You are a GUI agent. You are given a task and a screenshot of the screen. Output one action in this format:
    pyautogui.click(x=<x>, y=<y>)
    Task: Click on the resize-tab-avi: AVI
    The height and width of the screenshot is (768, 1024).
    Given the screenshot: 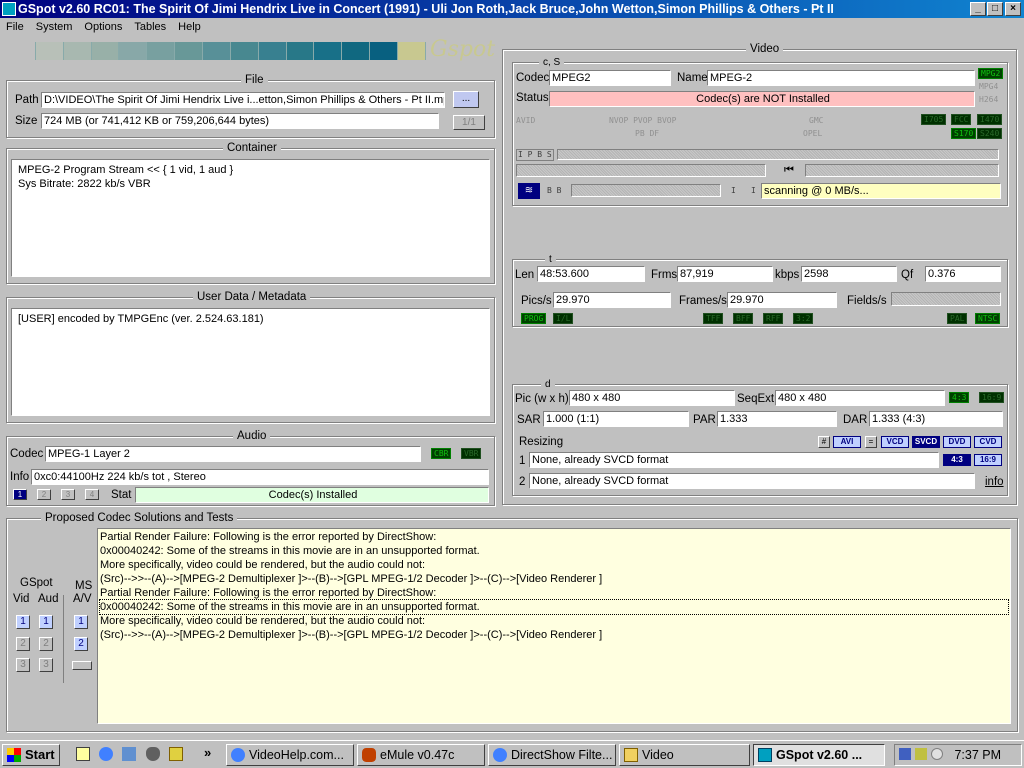 What is the action you would take?
    pyautogui.click(x=847, y=442)
    